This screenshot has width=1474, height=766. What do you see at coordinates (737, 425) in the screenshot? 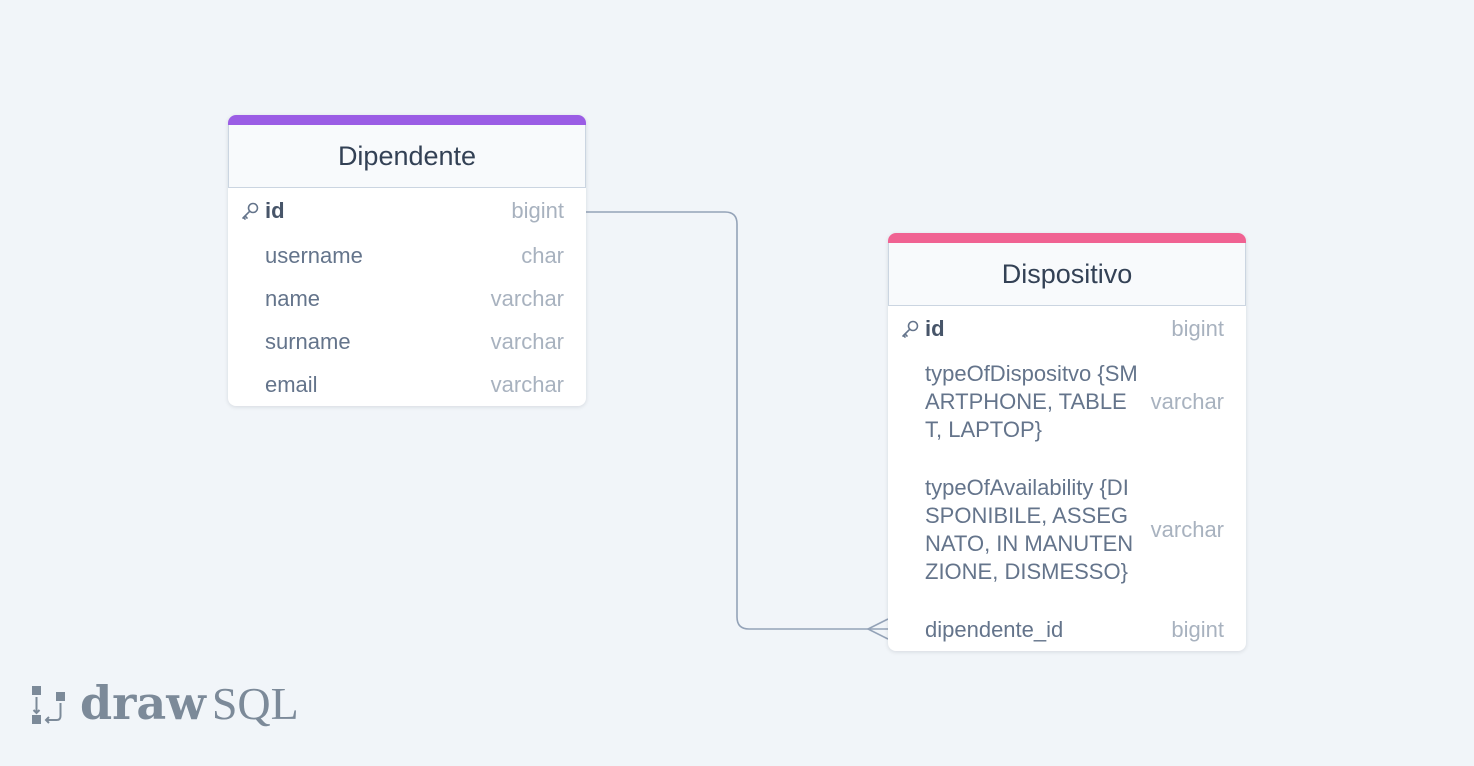
I see `relationship-connector` at bounding box center [737, 425].